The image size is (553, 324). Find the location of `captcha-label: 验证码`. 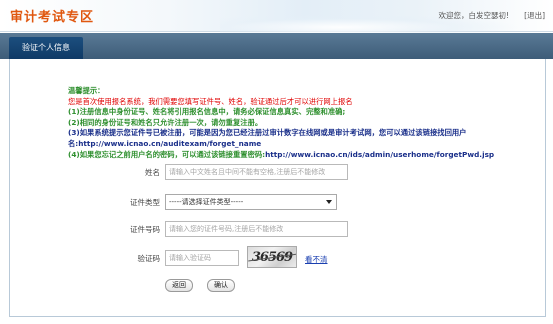

captcha-label: 验证码 is located at coordinates (149, 258).